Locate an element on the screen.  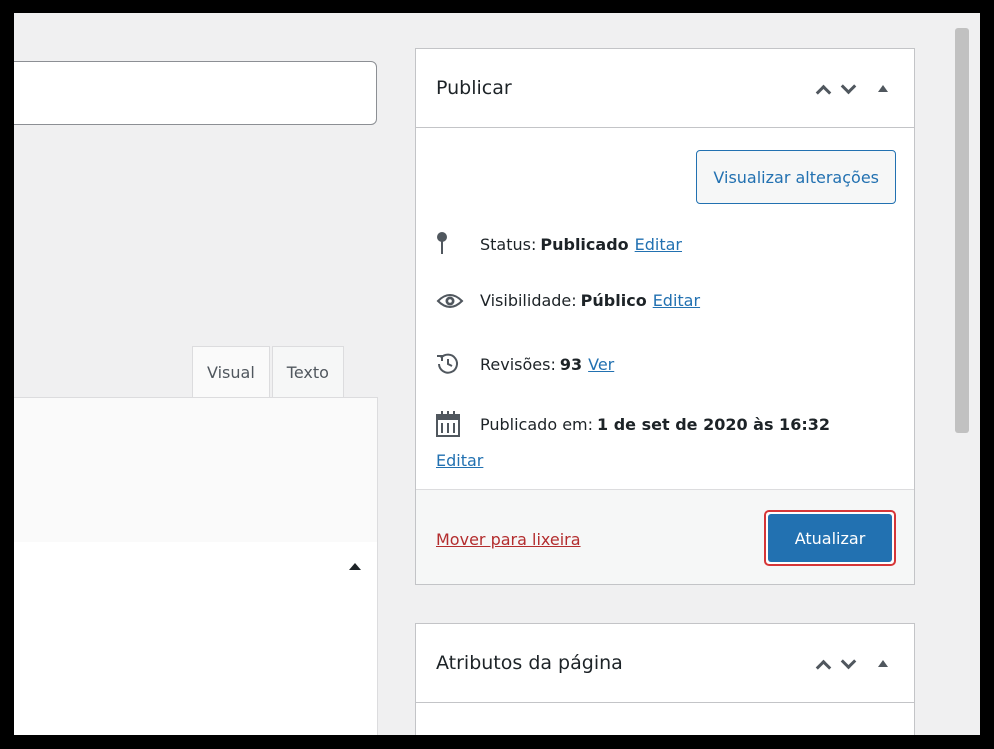
move-to-trash-link: Mover para lixeira is located at coordinates (508, 539).